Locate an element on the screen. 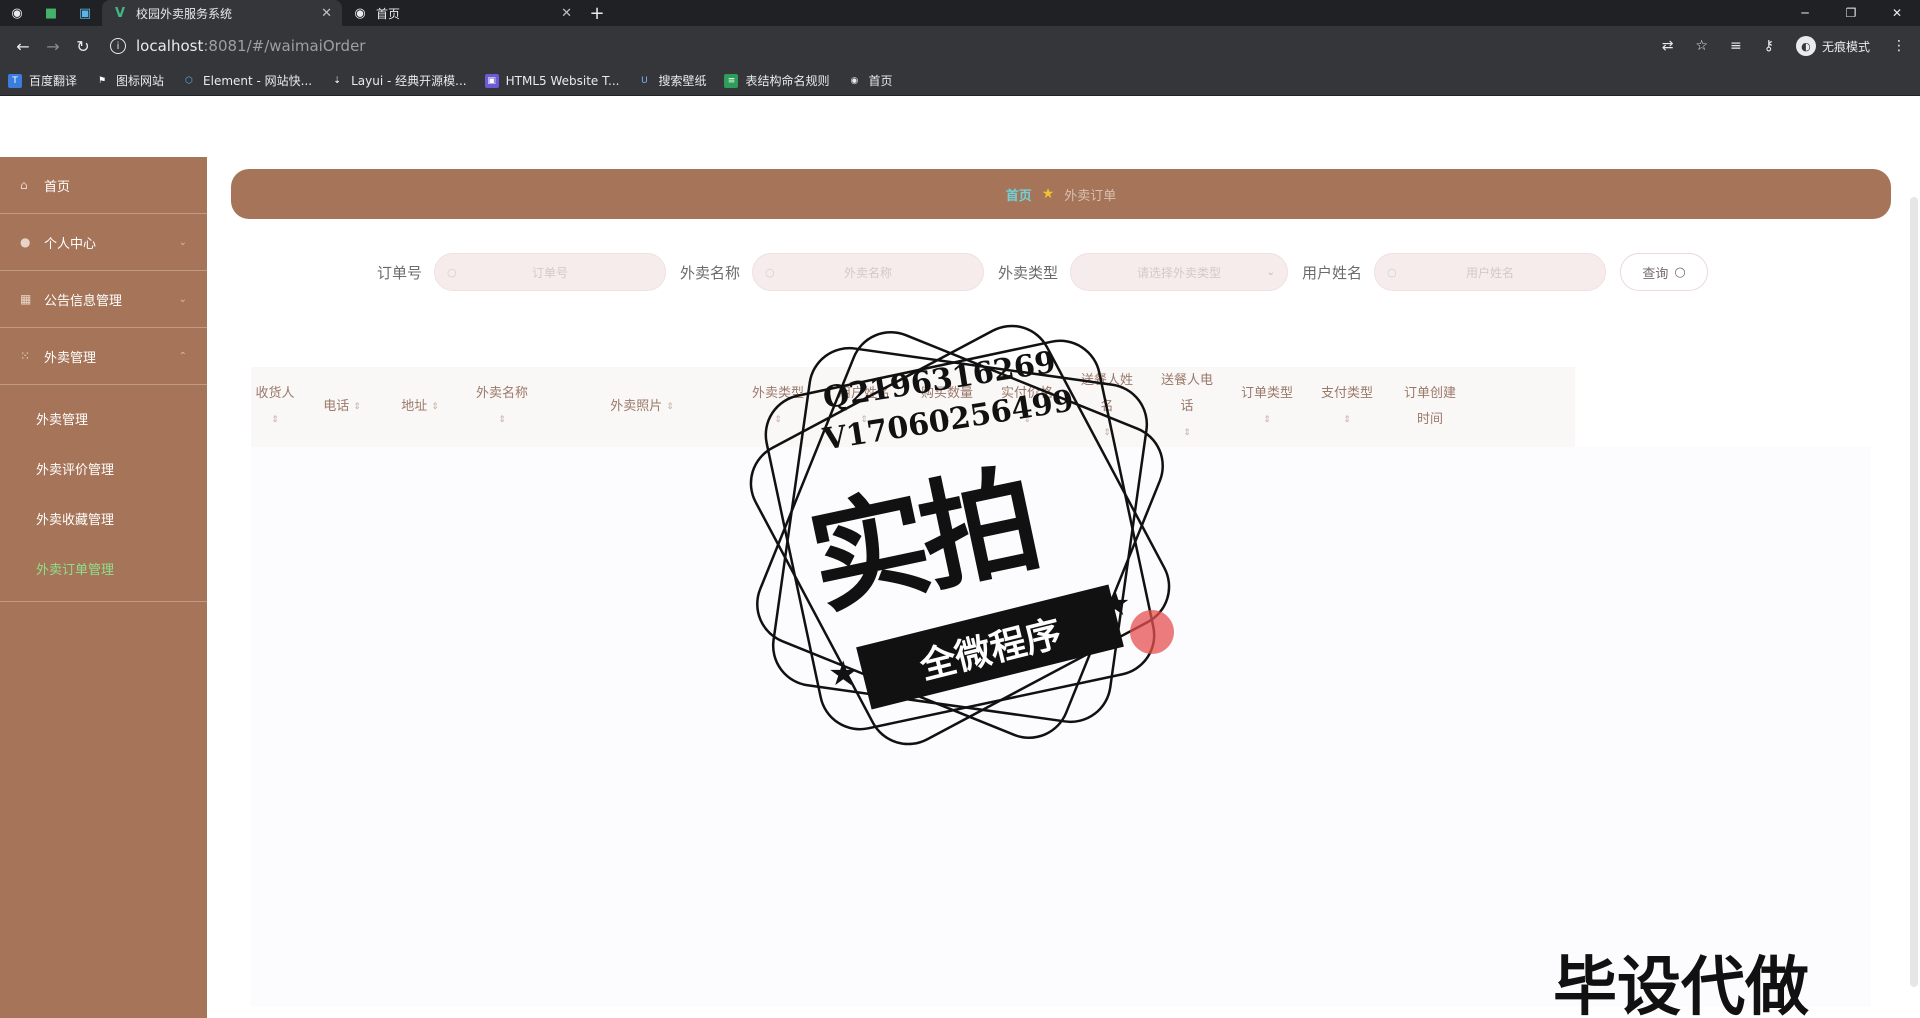 The width and height of the screenshot is (1920, 1018). field-label: 外卖名称 is located at coordinates (710, 272).